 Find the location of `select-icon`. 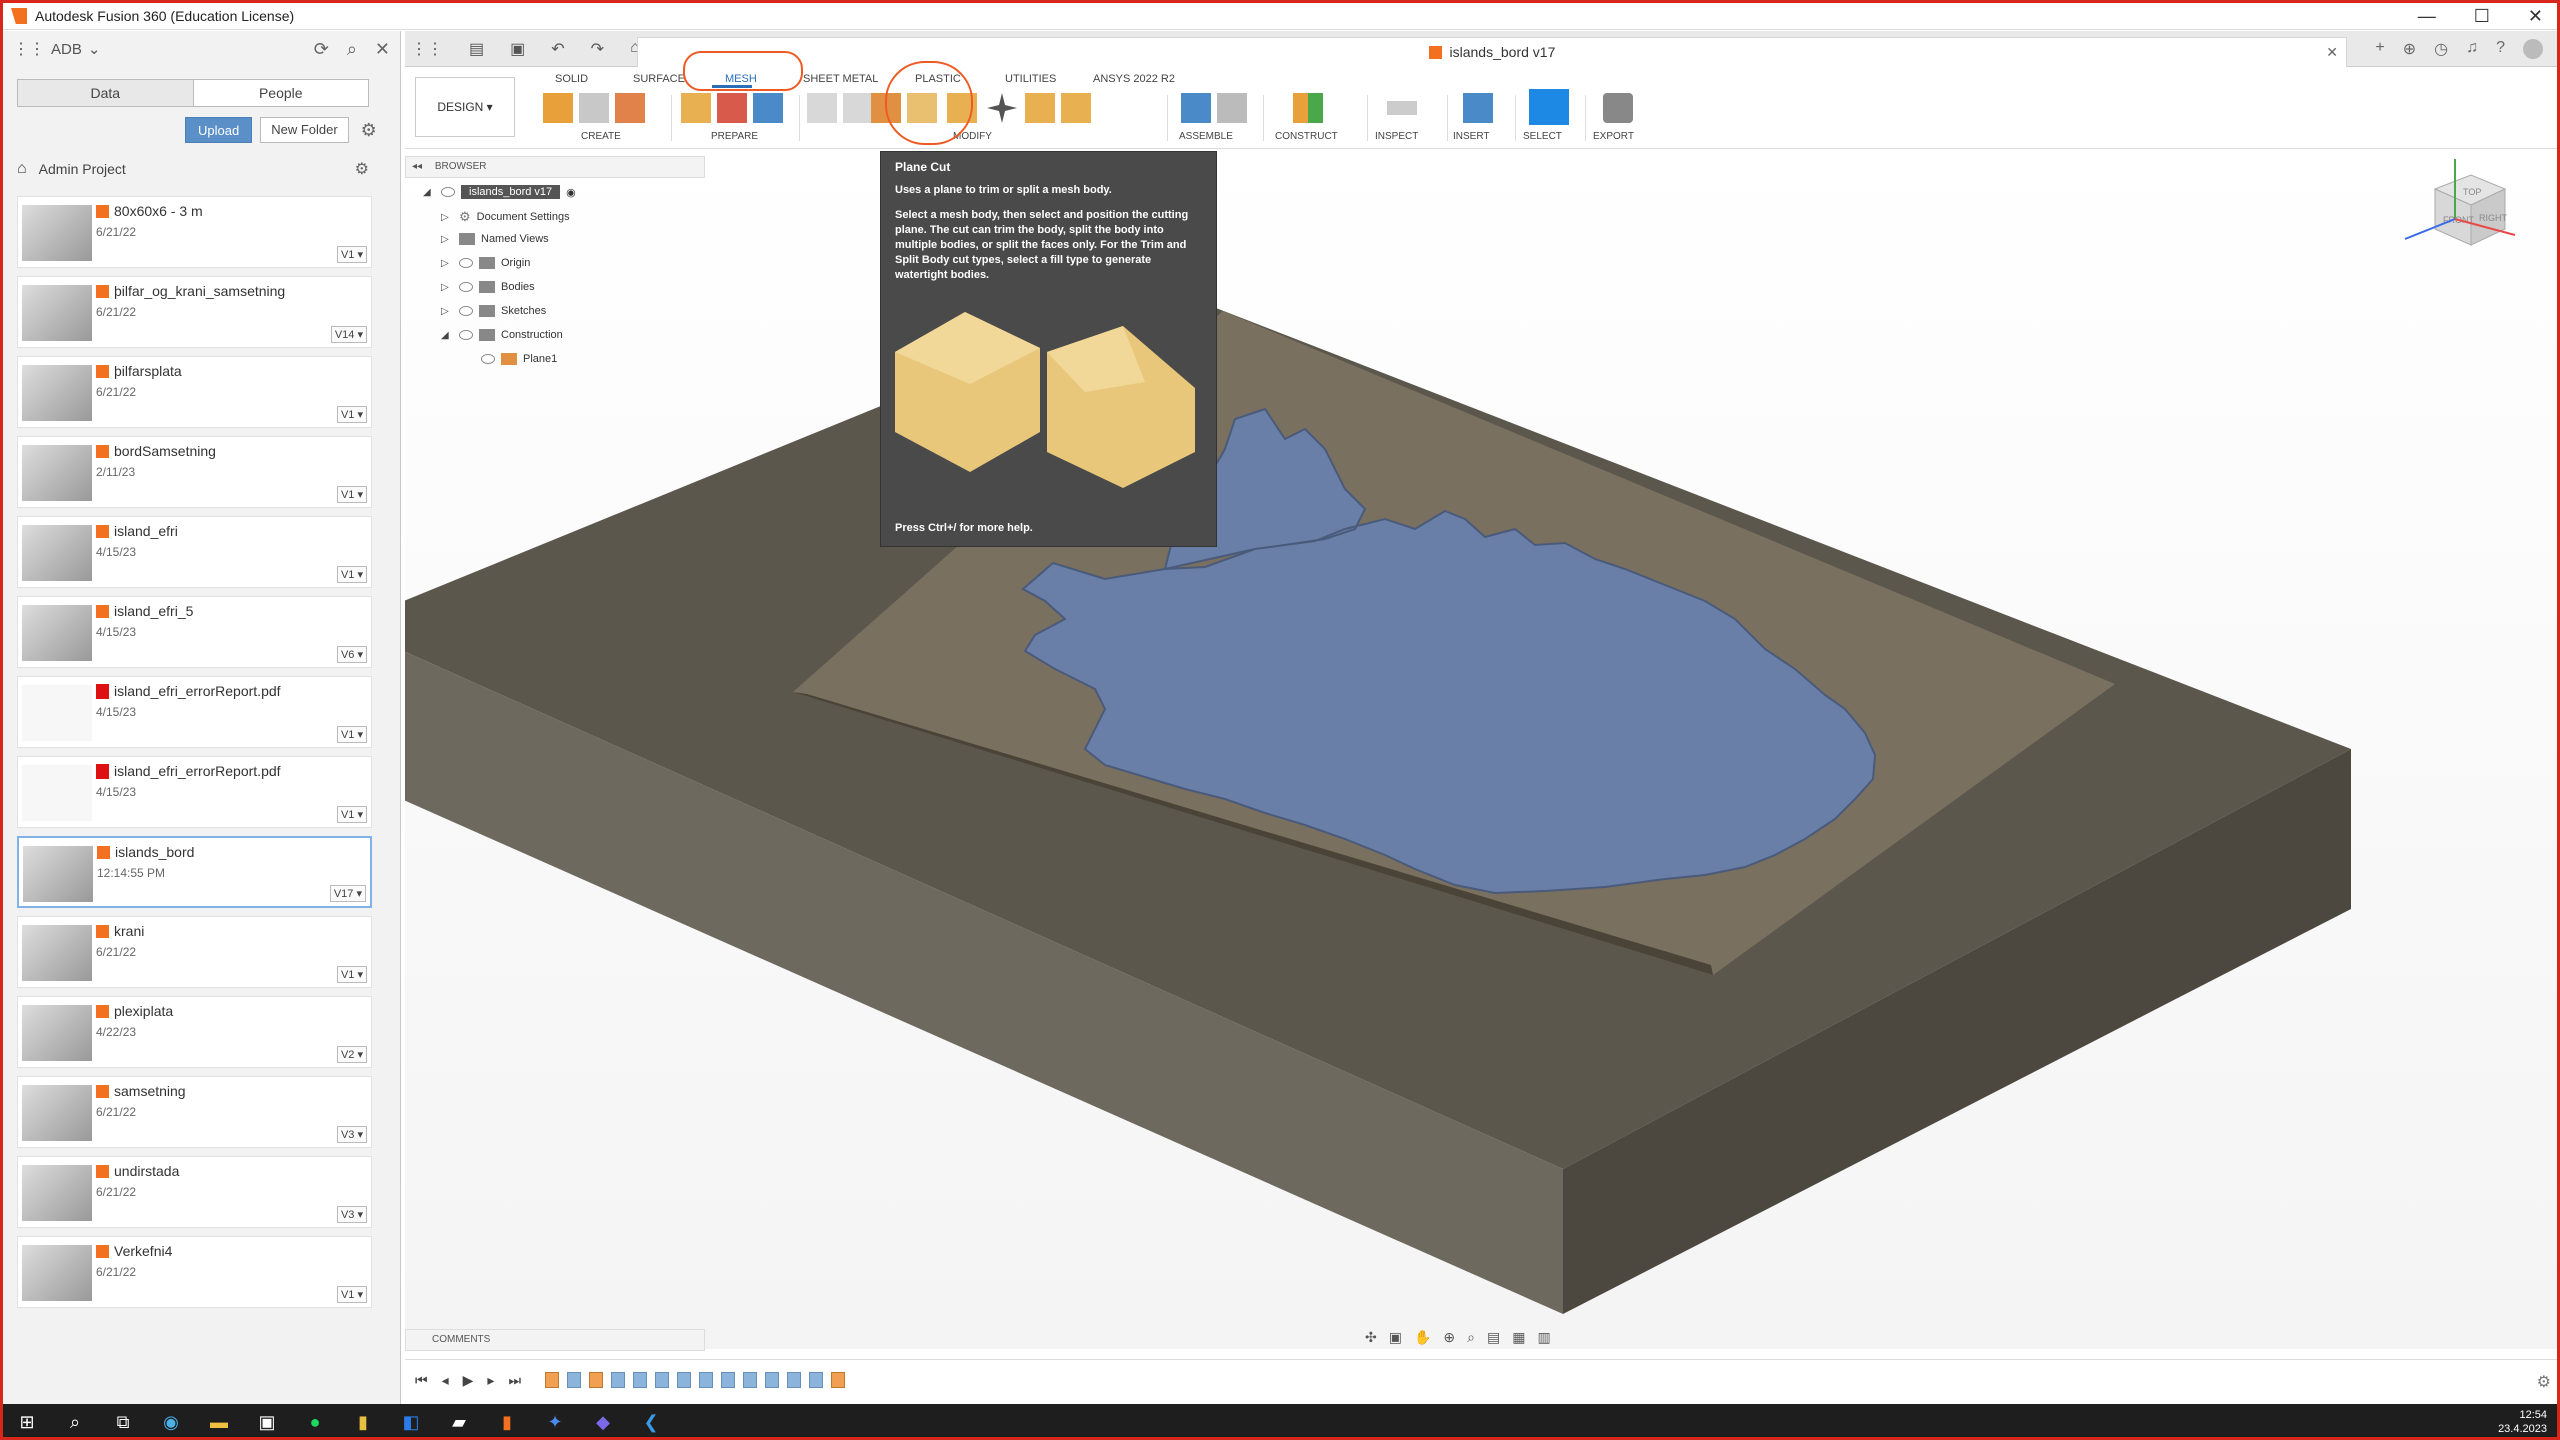

select-icon is located at coordinates (1549, 107).